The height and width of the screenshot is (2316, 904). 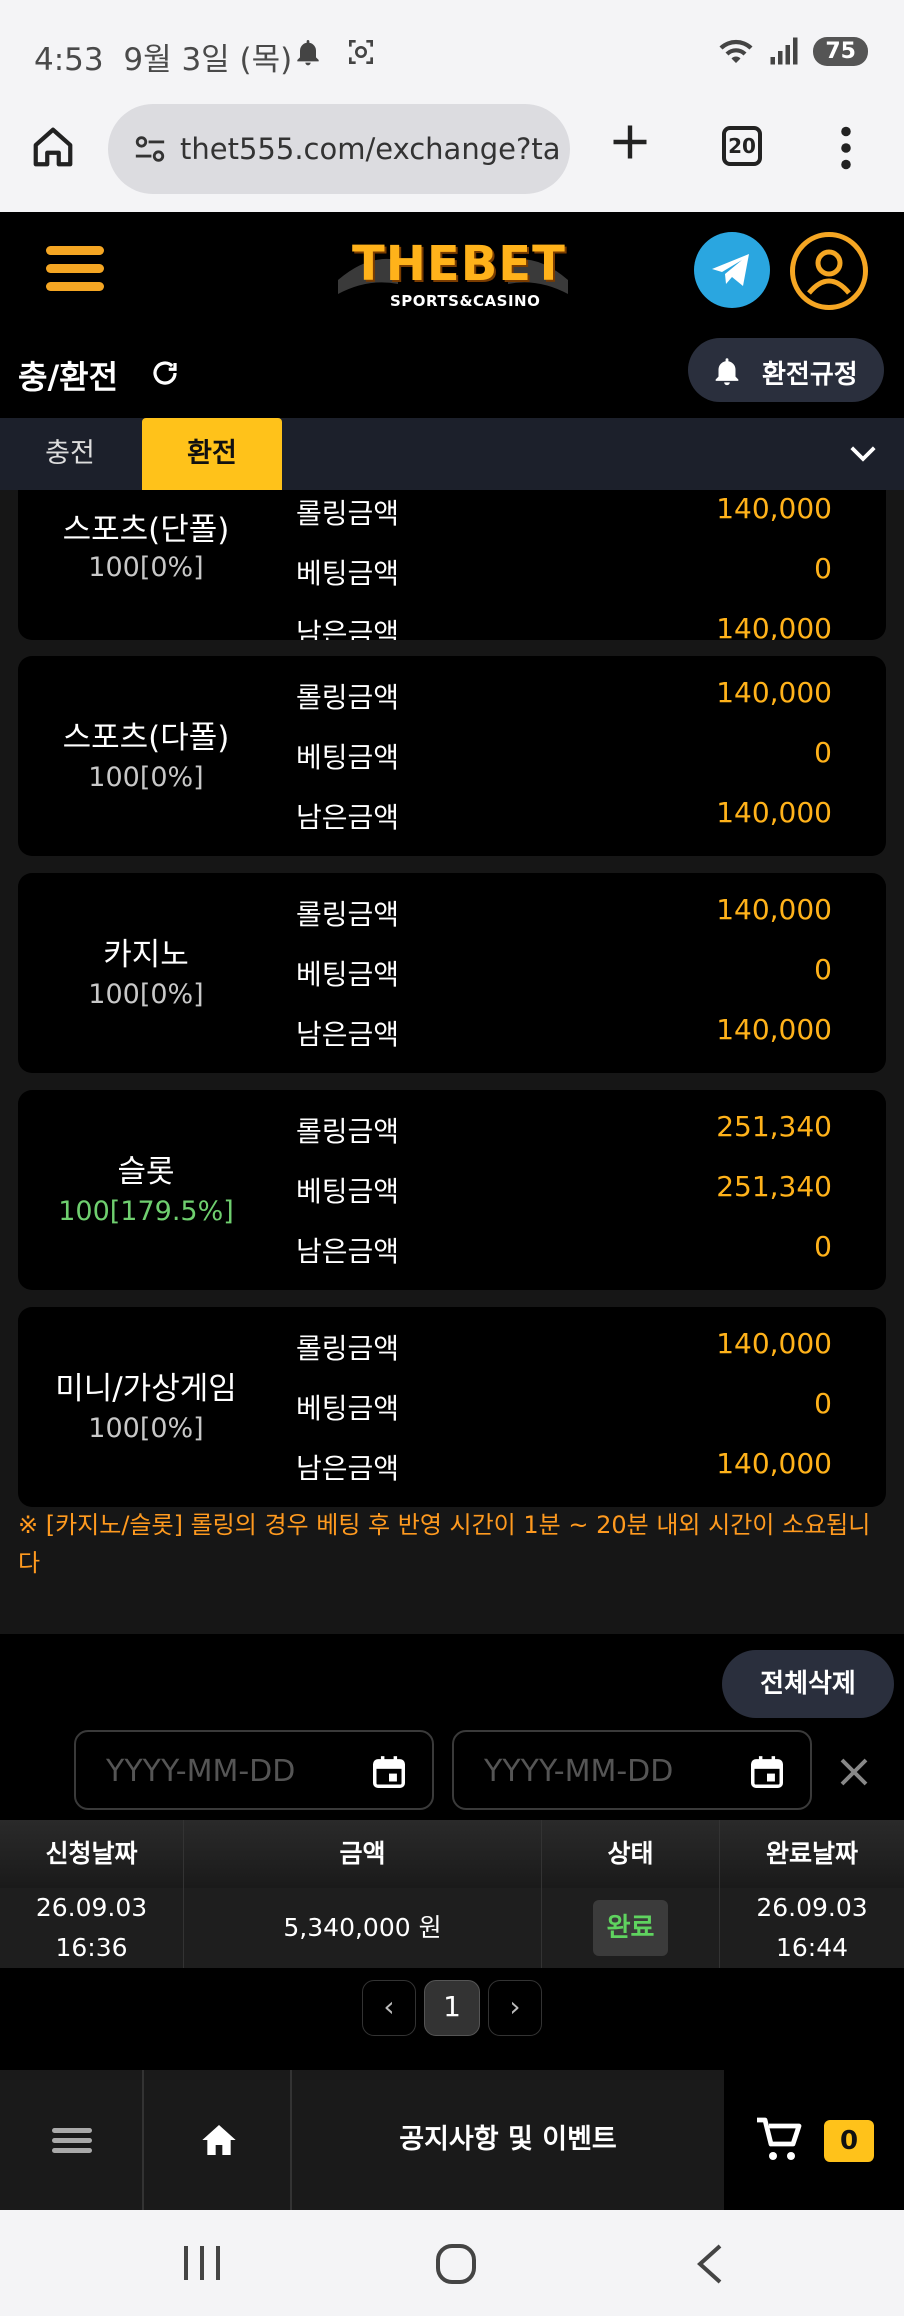 What do you see at coordinates (202, 2264) in the screenshot?
I see `recent-apps-icon` at bounding box center [202, 2264].